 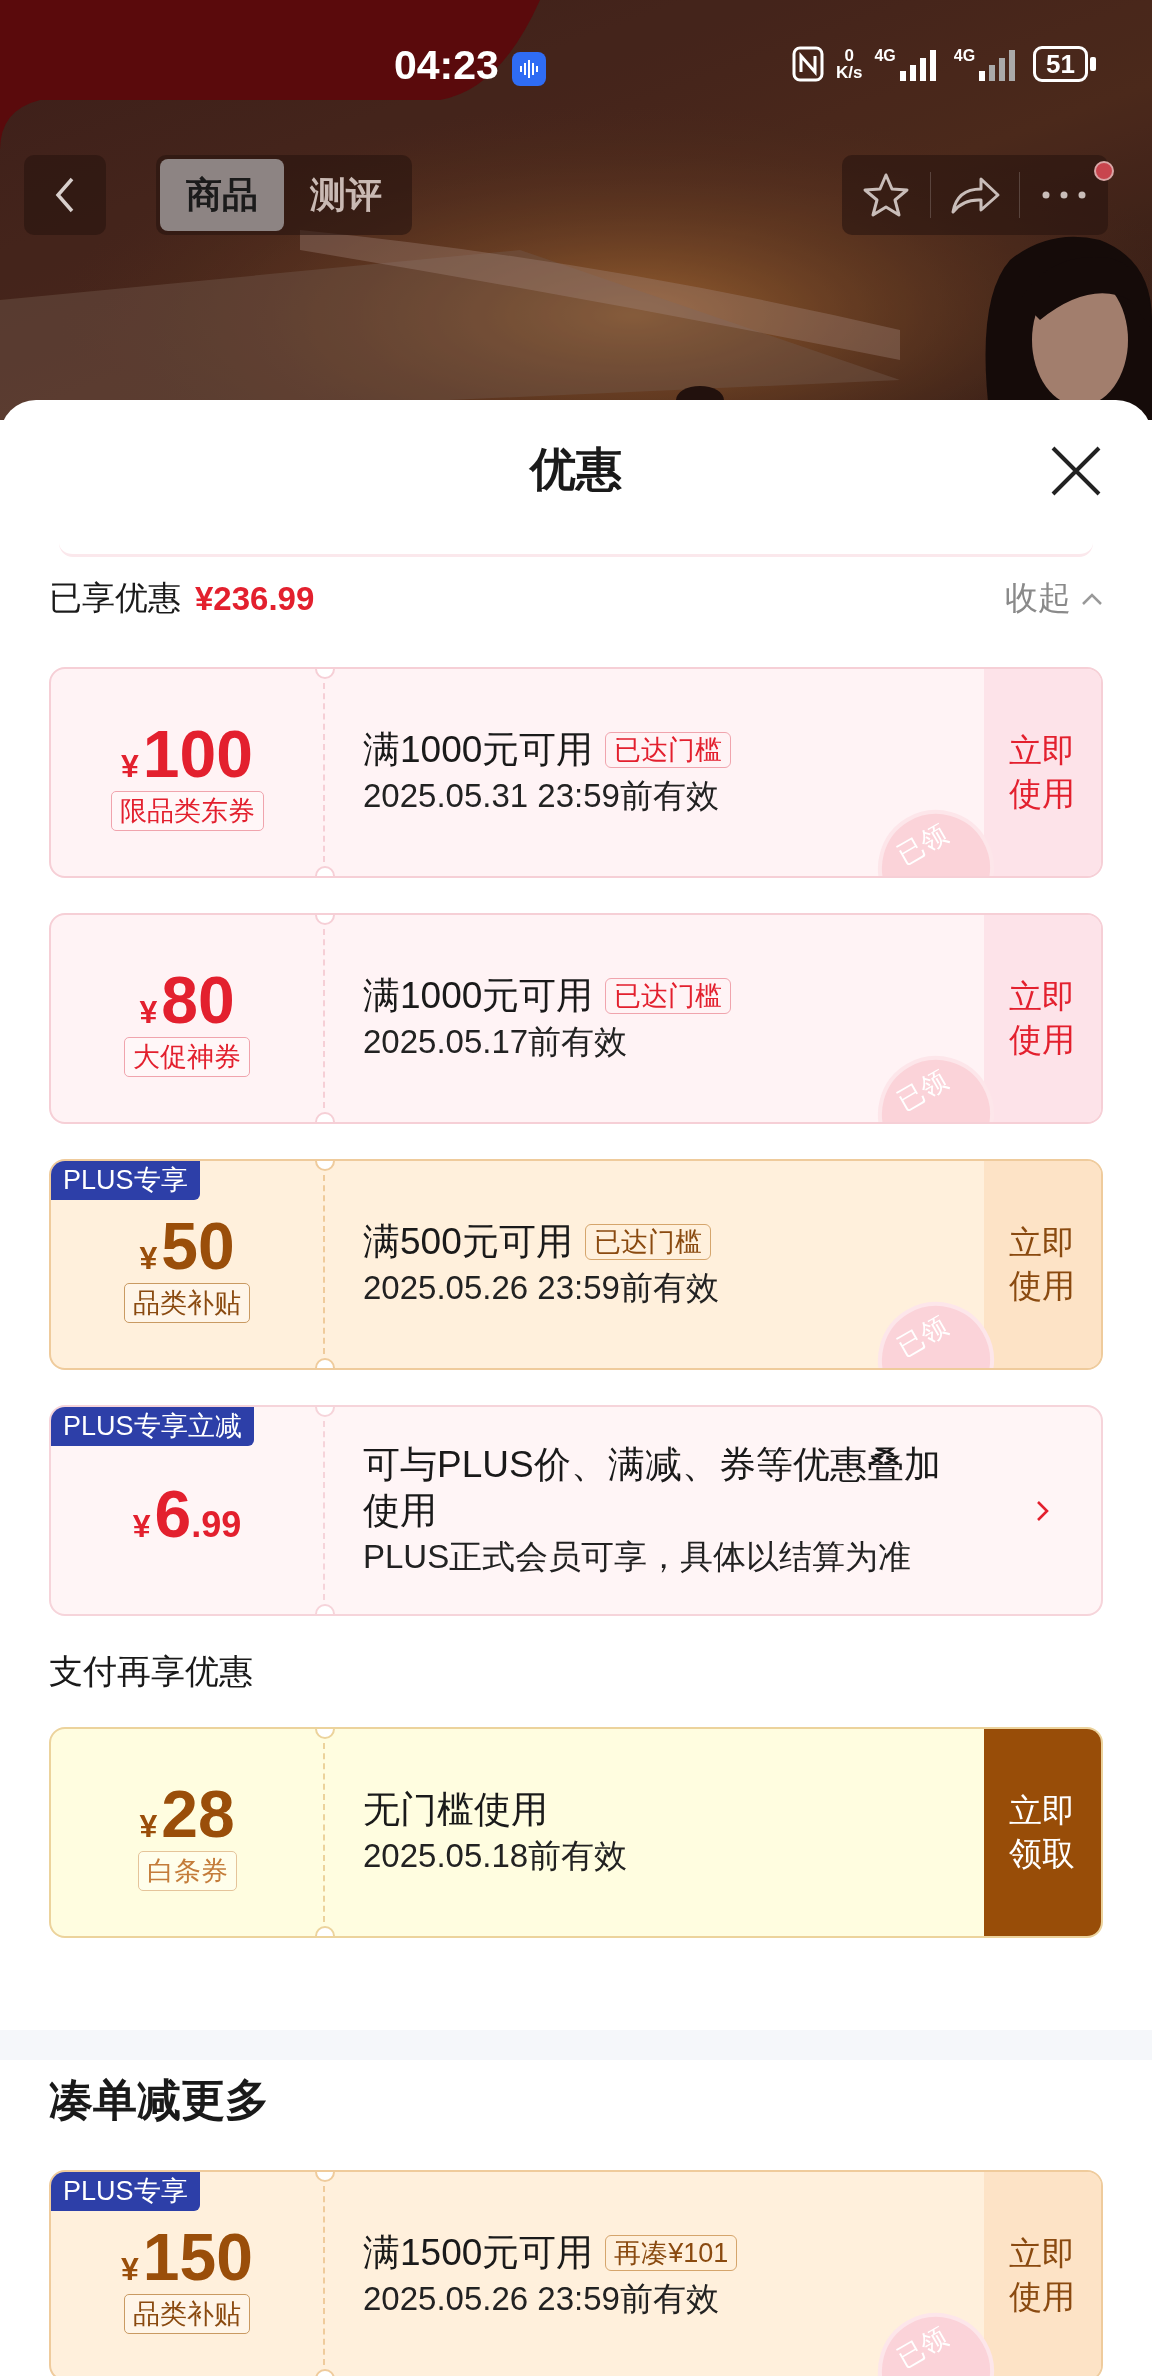 I want to click on validity-text: 2025.05.18前有效, so click(x=496, y=1856).